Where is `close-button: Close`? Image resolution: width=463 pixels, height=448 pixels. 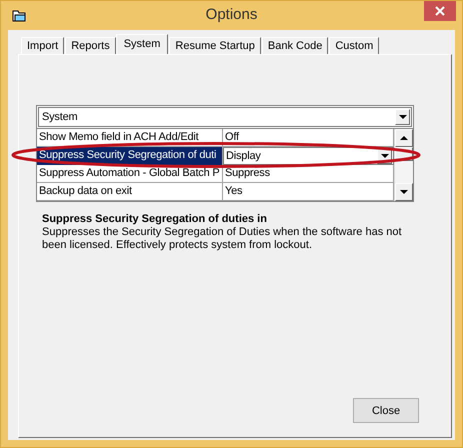 close-button: Close is located at coordinates (386, 410).